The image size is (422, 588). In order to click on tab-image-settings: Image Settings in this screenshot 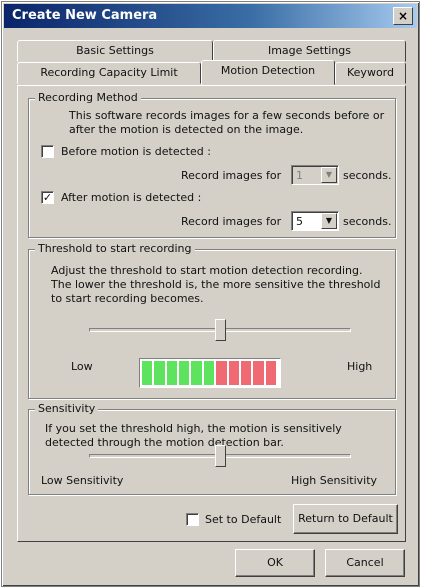, I will do `click(309, 51)`.